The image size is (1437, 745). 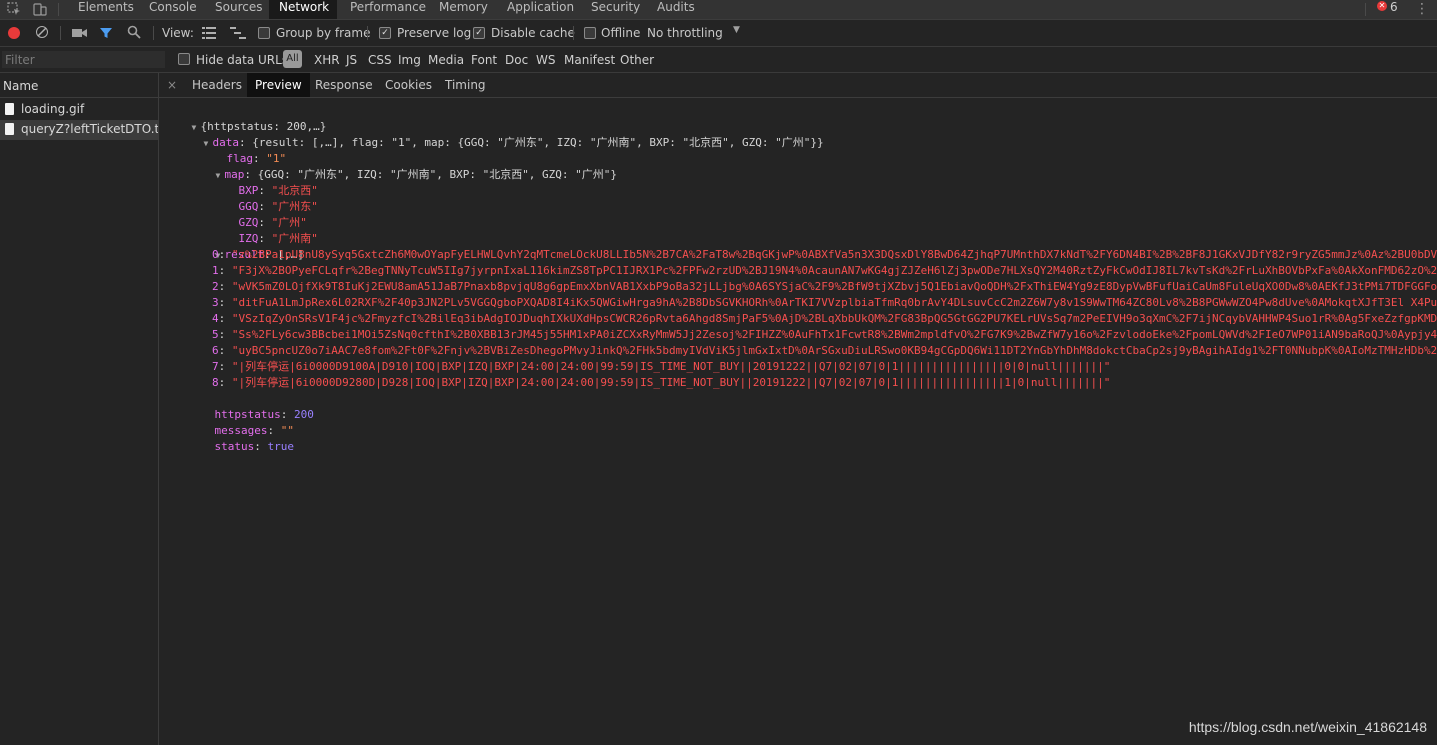 I want to click on watermark: https://blog.csdn.net/weixin_41862148, so click(x=1307, y=727).